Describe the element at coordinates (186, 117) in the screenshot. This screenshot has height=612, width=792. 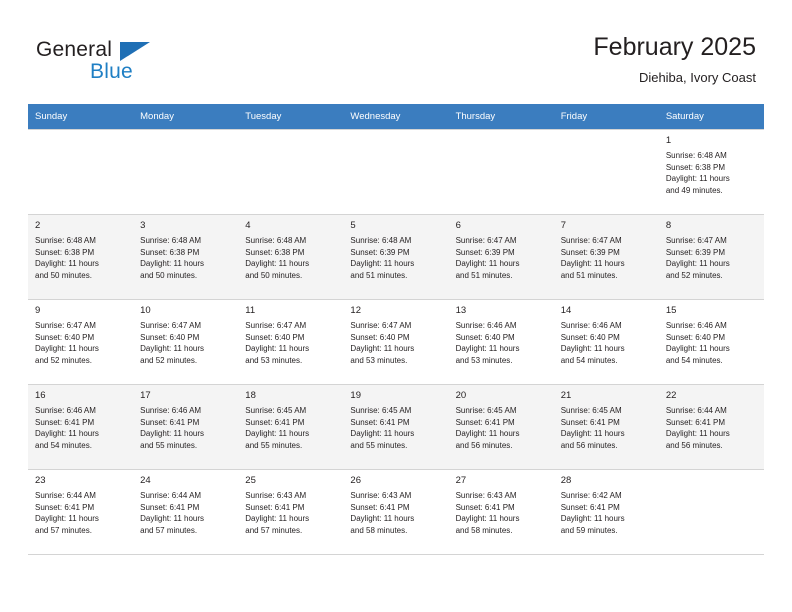
I see `weekday-header-monday: Monday` at that location.